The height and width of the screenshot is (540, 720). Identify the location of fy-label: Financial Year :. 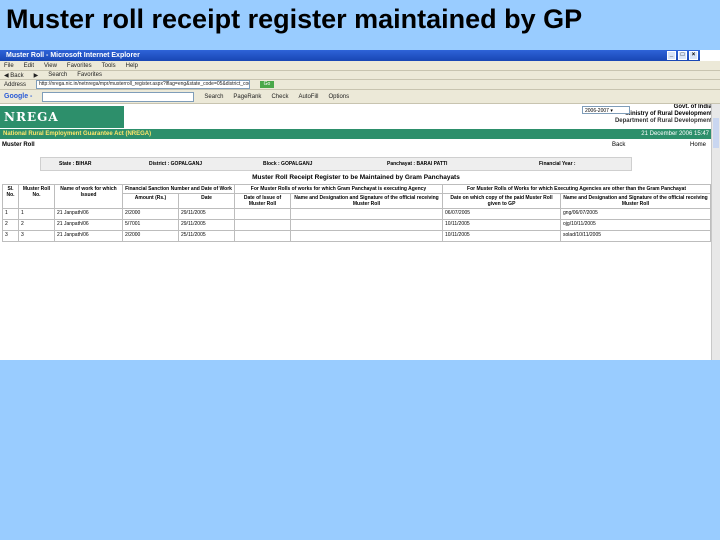
(557, 164).